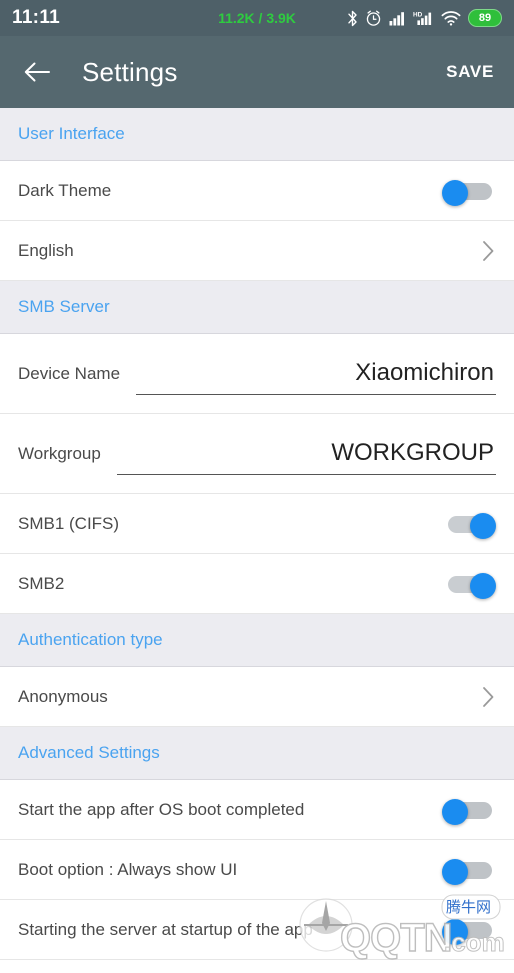 The height and width of the screenshot is (973, 514). I want to click on status-bar-icons: HD 89, so click(424, 18).